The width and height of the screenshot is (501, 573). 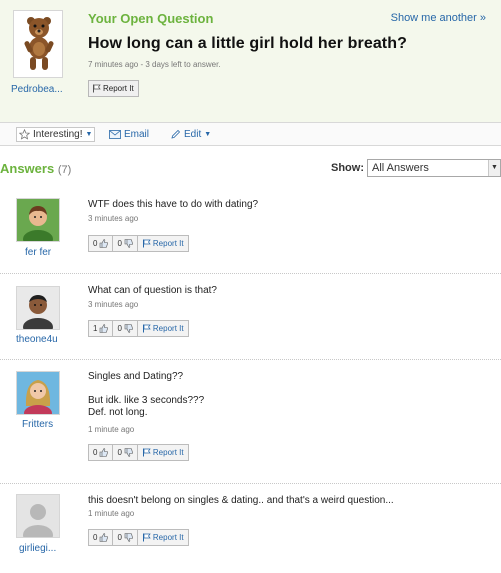 I want to click on asker-avatar, so click(x=38, y=44).